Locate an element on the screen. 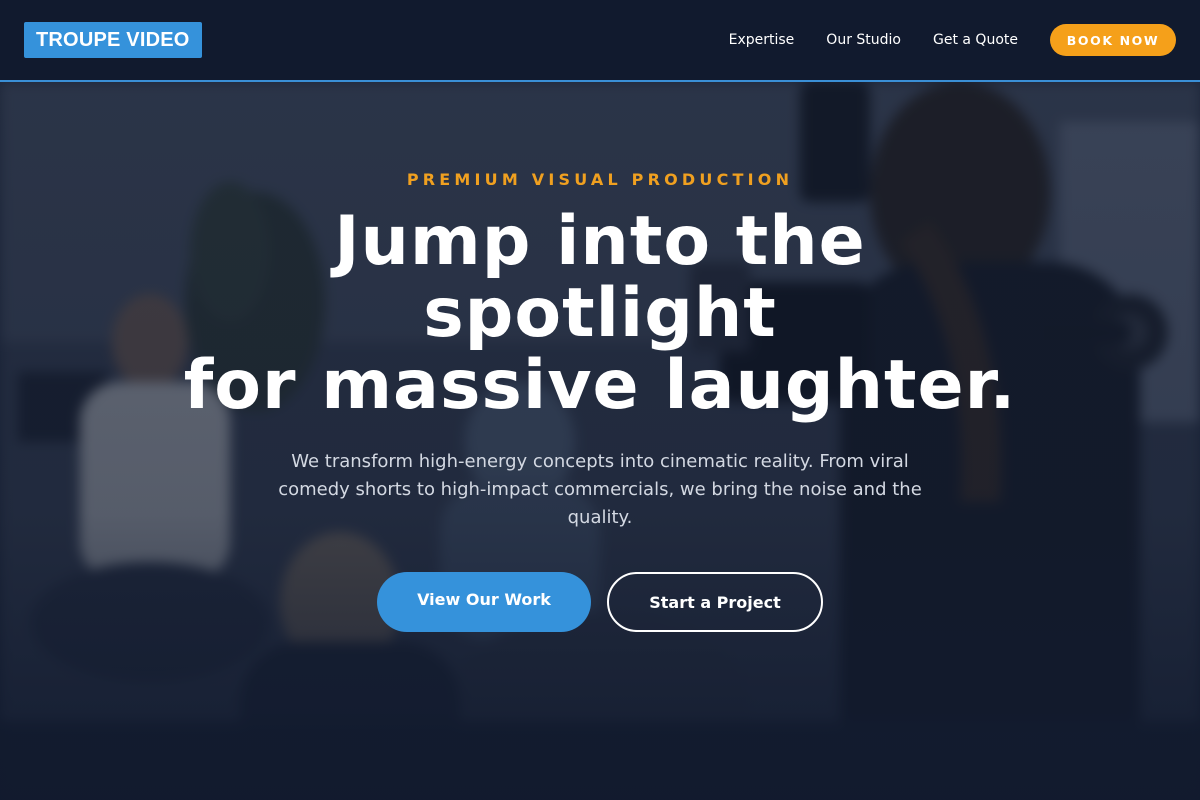 This screenshot has height=800, width=1200. nav-link-get-a-quote: Get a Quote is located at coordinates (975, 40).